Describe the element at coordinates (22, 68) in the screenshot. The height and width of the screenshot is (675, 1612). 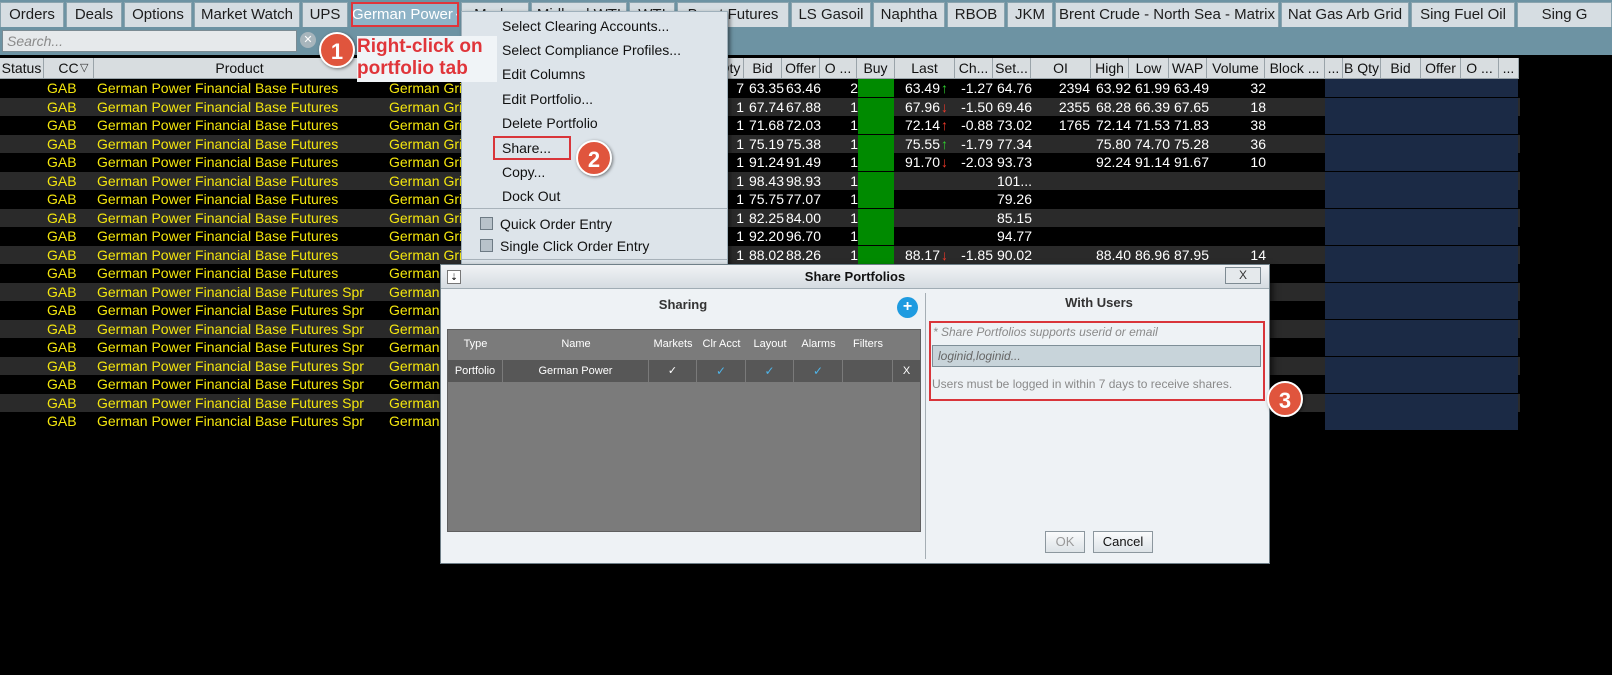
I see `column-header: Status` at that location.